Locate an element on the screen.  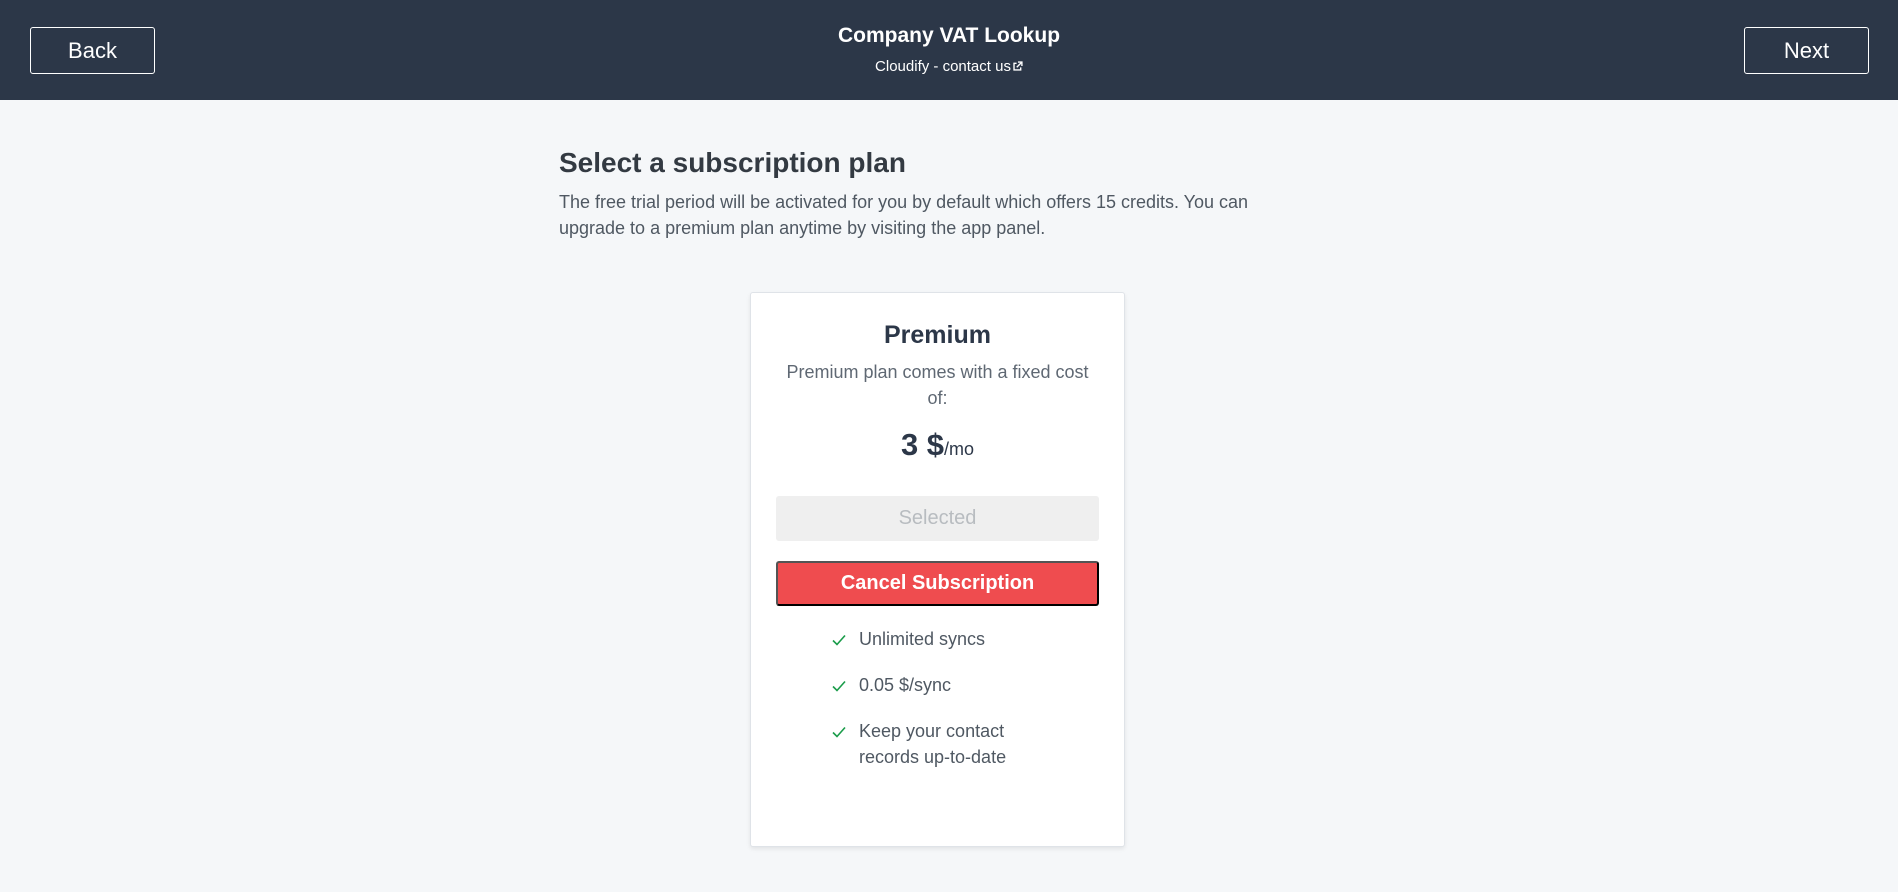
feature-label: 0.05 $/sync is located at coordinates (905, 685).